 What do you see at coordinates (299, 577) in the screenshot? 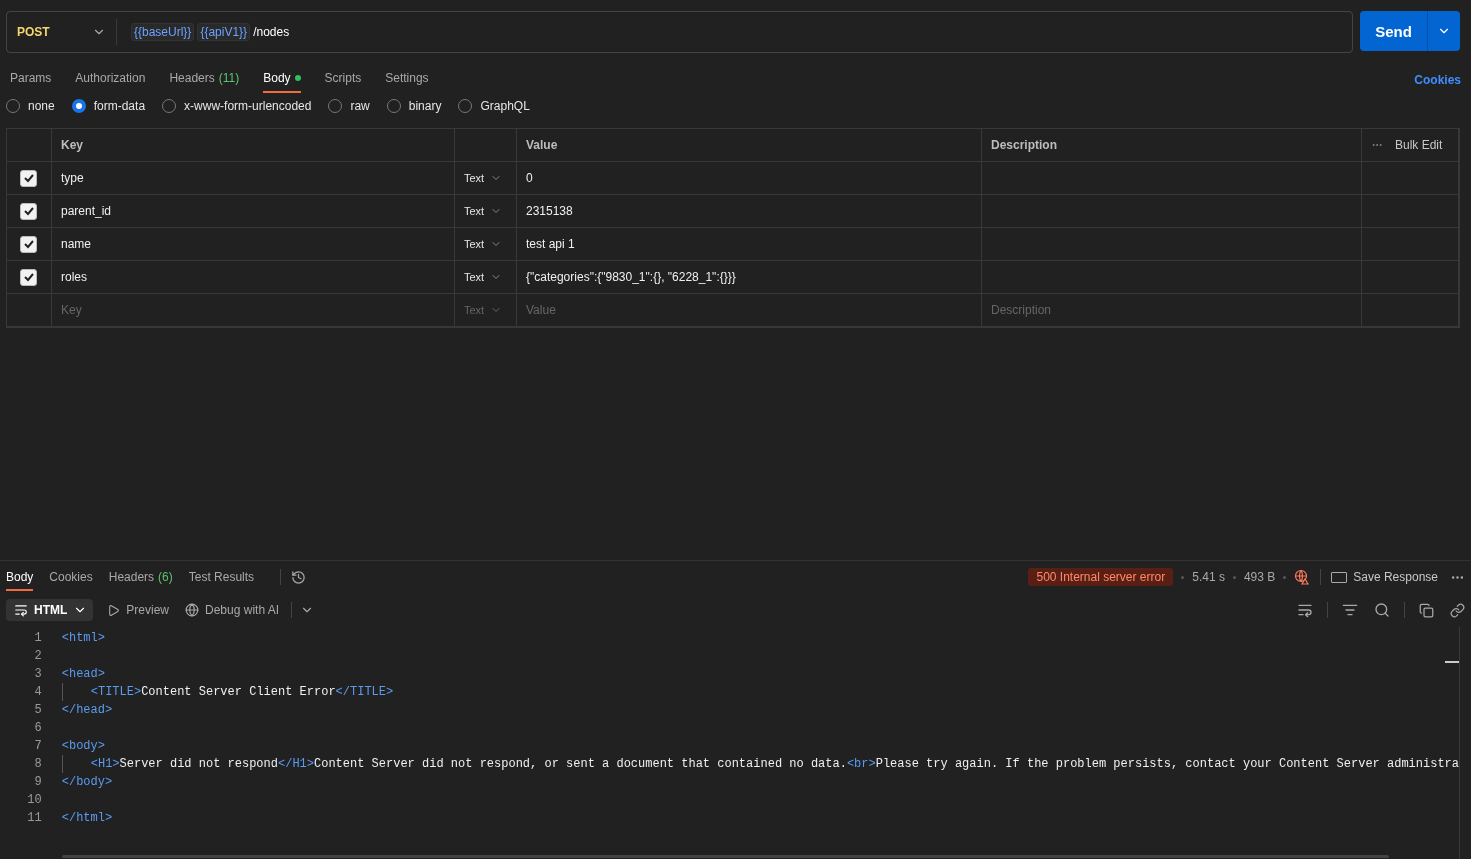
I see `history-icon` at bounding box center [299, 577].